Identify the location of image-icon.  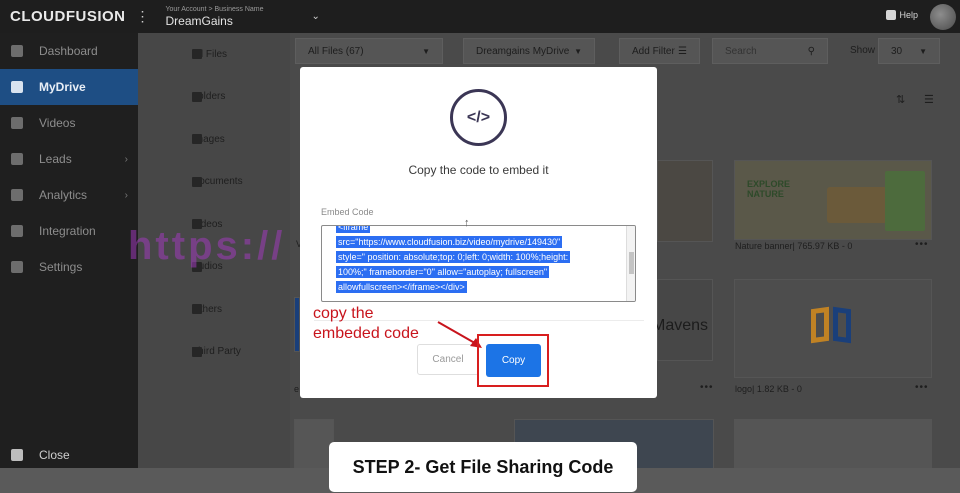
(197, 139).